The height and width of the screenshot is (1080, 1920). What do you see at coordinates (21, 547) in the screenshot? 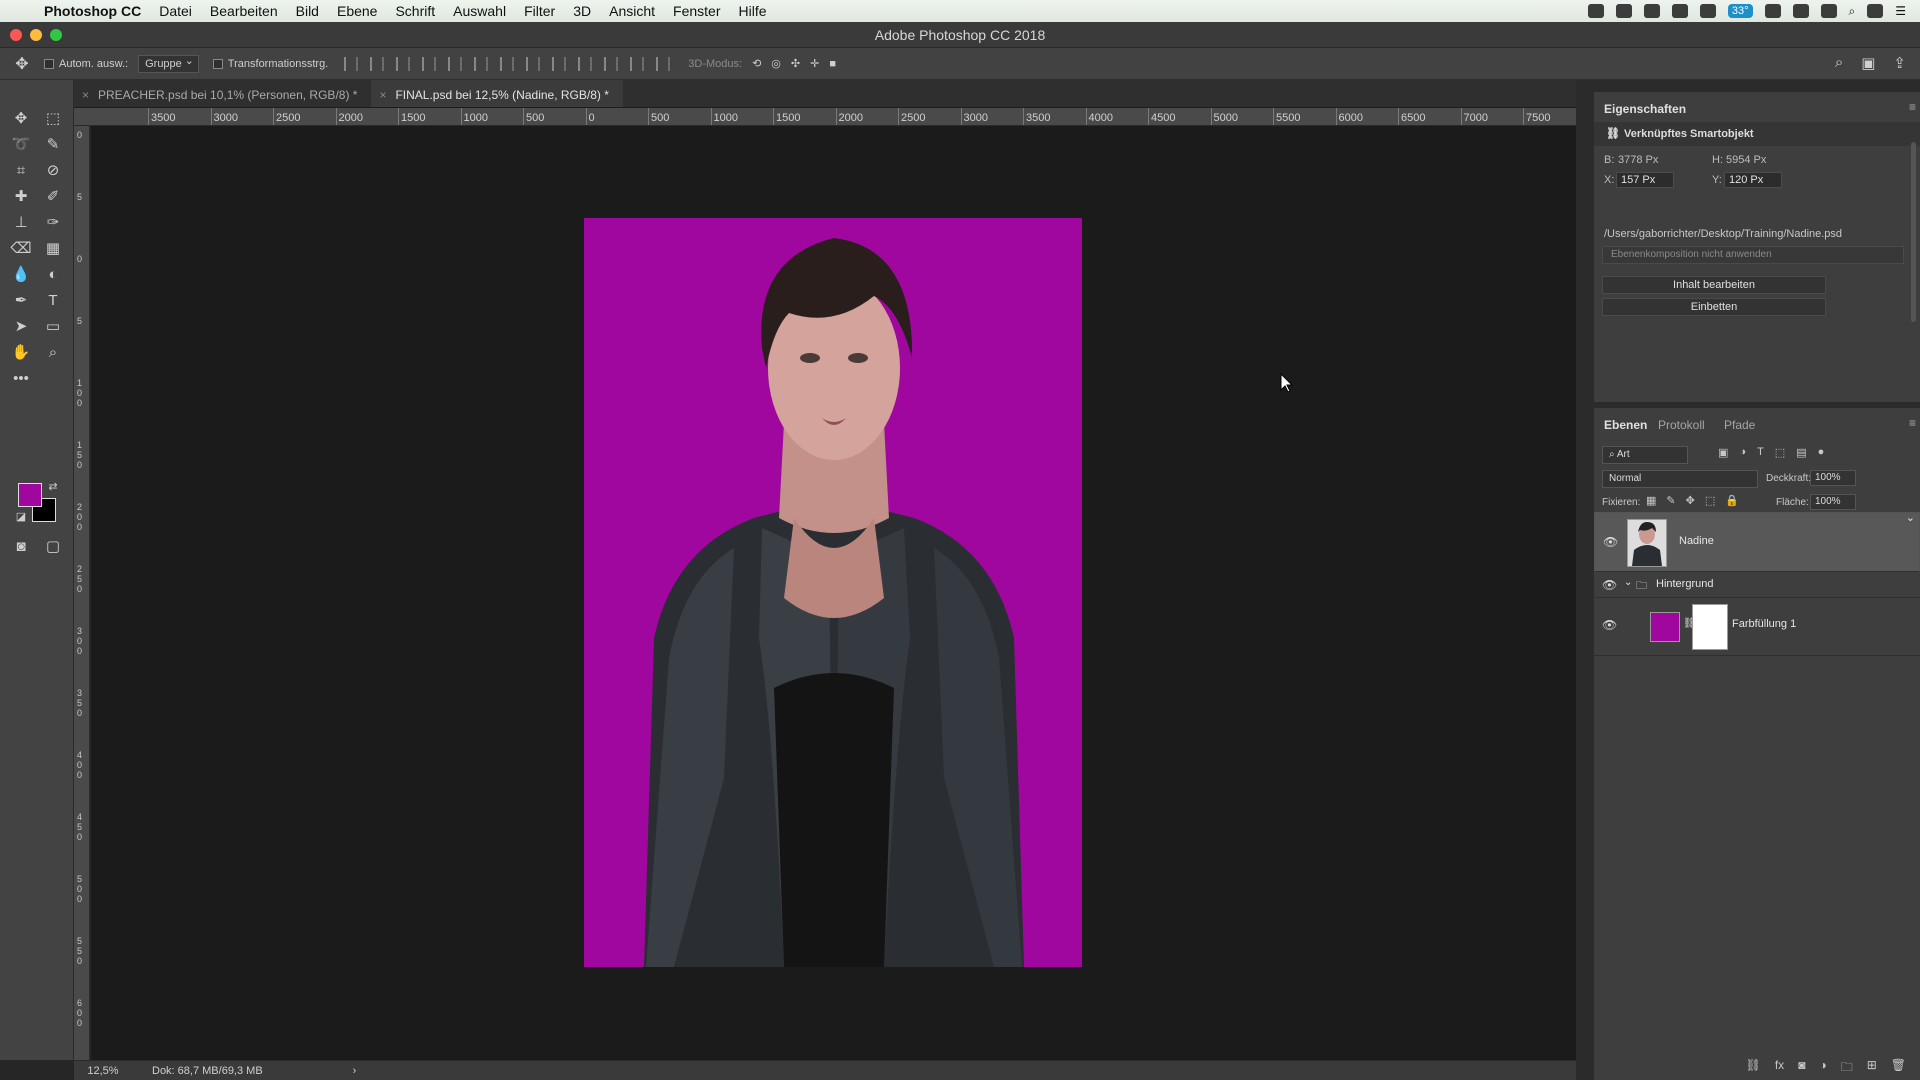
I see `quick-mask-icon: ◙` at bounding box center [21, 547].